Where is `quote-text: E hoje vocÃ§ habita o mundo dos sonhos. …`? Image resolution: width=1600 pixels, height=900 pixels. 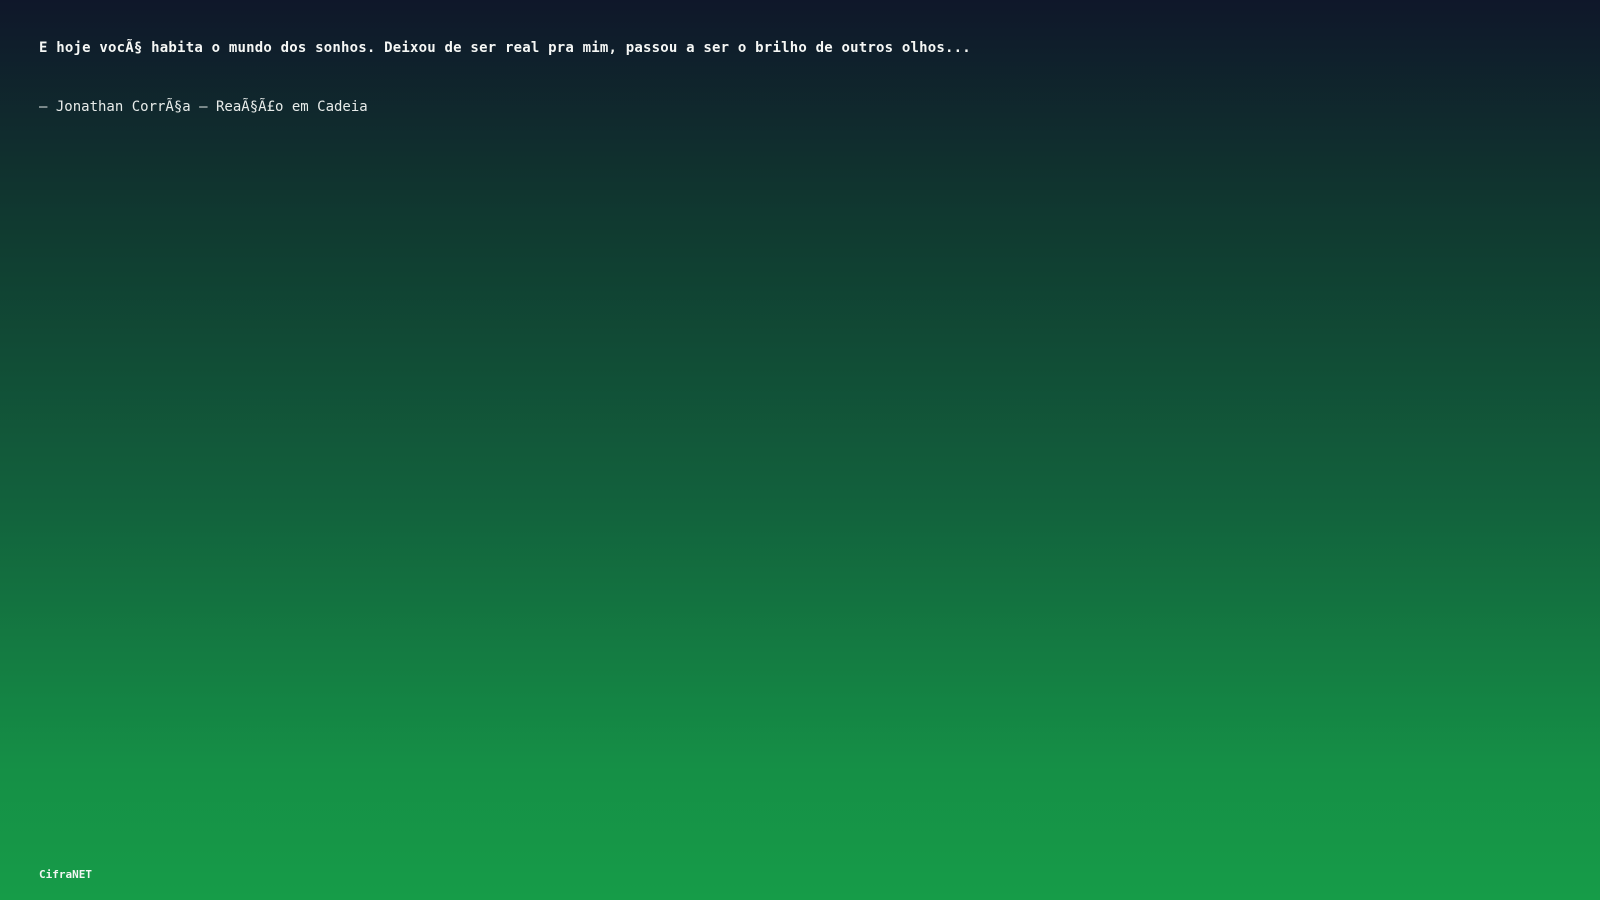 quote-text: E hoje vocÃ§ habita o mundo dos sonhos. … is located at coordinates (505, 48).